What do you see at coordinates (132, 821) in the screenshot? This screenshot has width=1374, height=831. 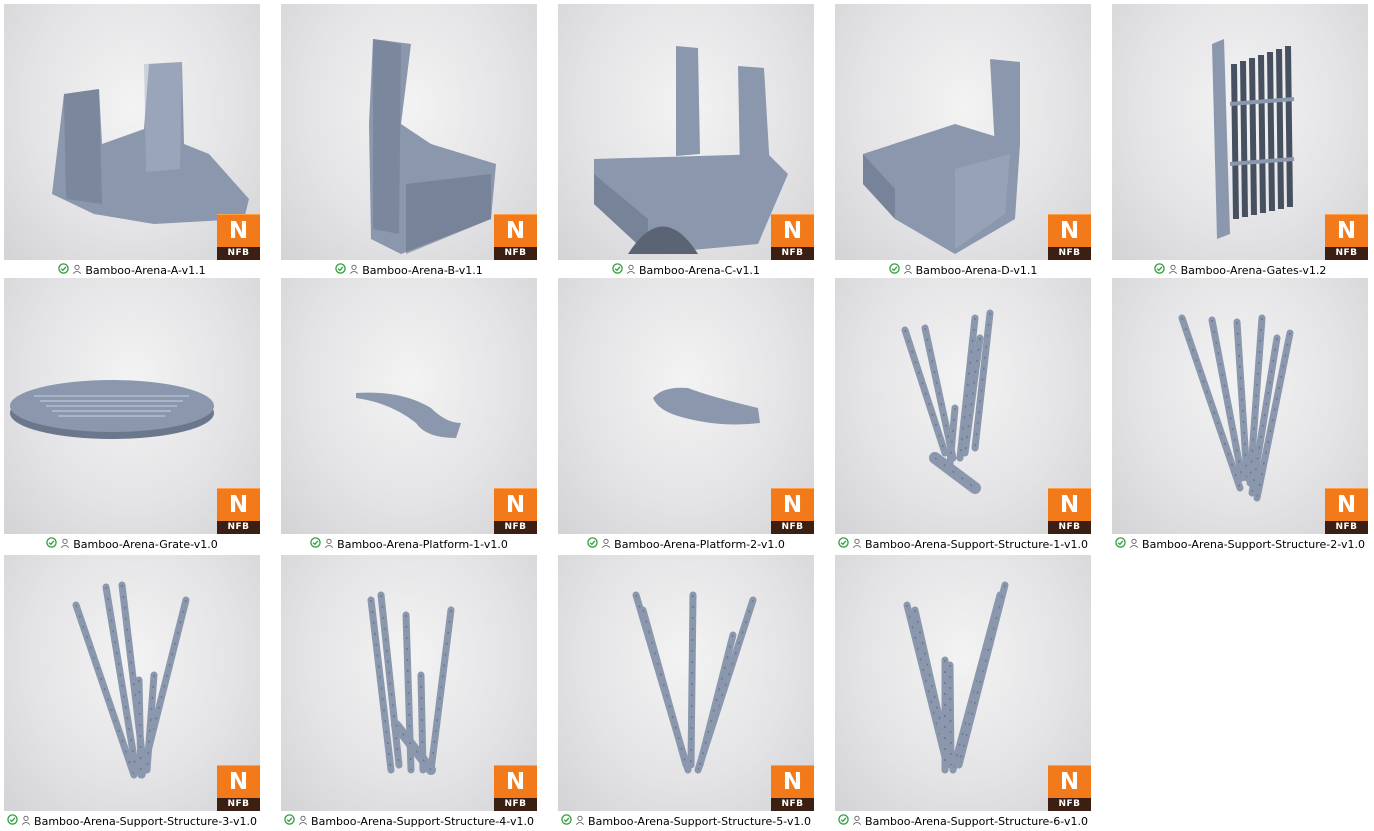 I see `file-caption: Bamboo-Arena-Support-Structure-3-v1.0` at bounding box center [132, 821].